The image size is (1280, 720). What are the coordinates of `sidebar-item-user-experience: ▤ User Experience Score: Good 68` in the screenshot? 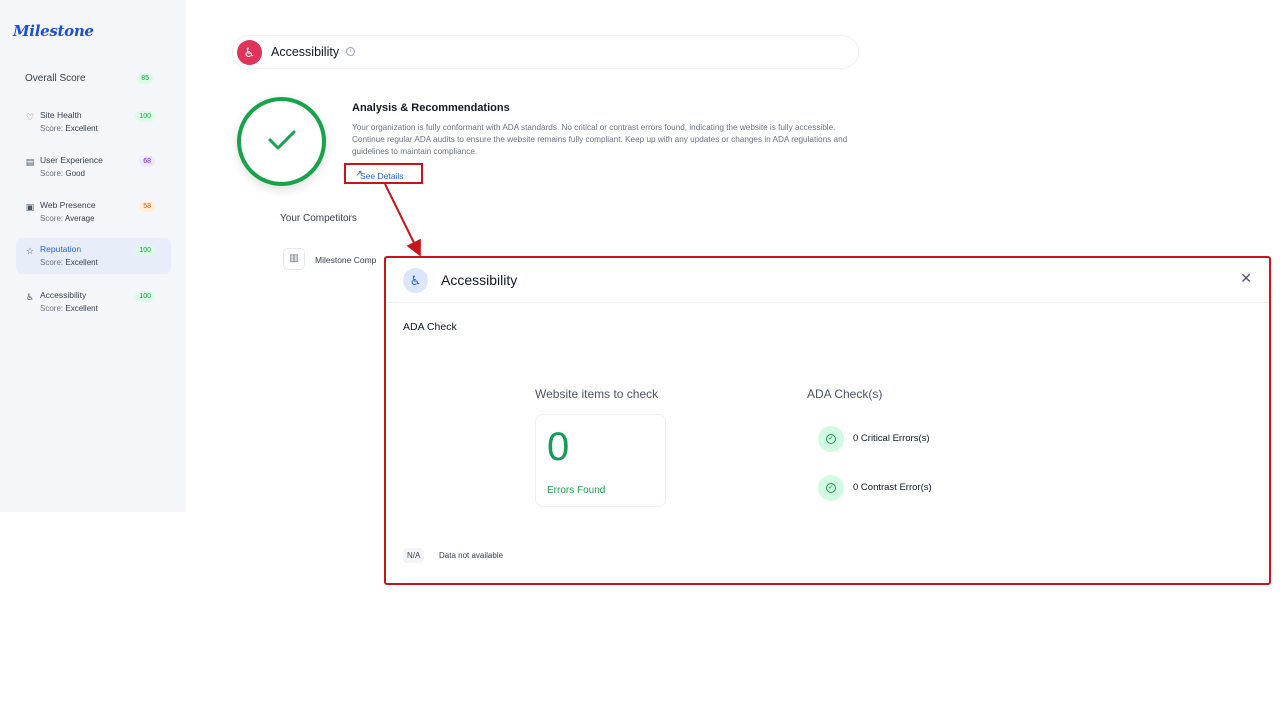 It's located at (93, 167).